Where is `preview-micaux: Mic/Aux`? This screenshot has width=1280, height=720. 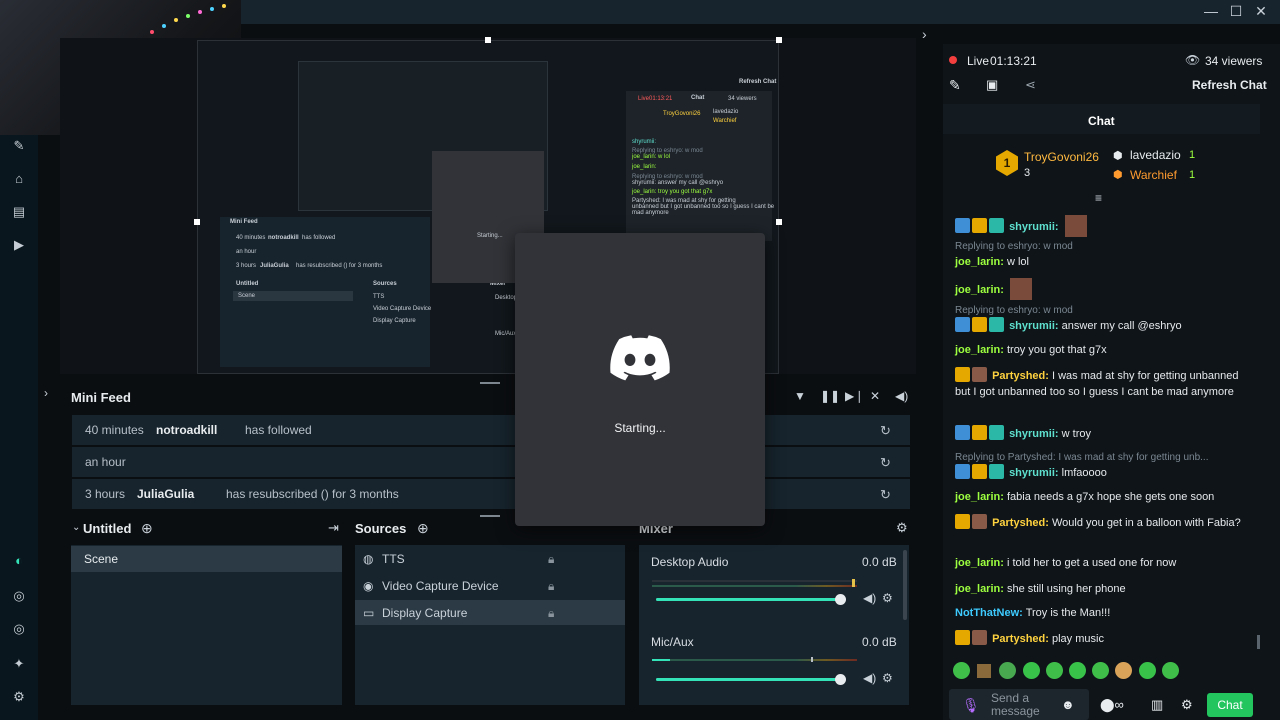
preview-micaux: Mic/Aux is located at coordinates (506, 334).